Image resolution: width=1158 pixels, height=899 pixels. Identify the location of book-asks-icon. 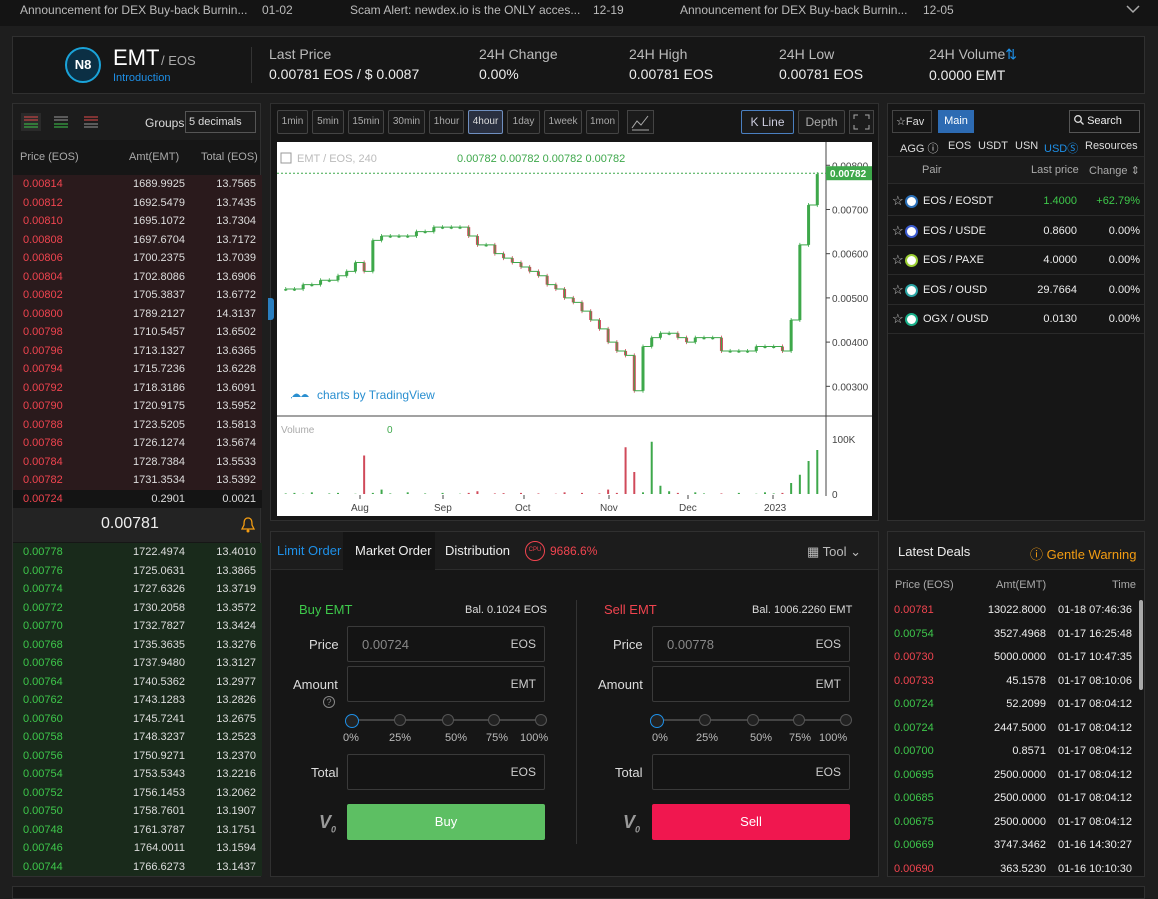
(91, 122).